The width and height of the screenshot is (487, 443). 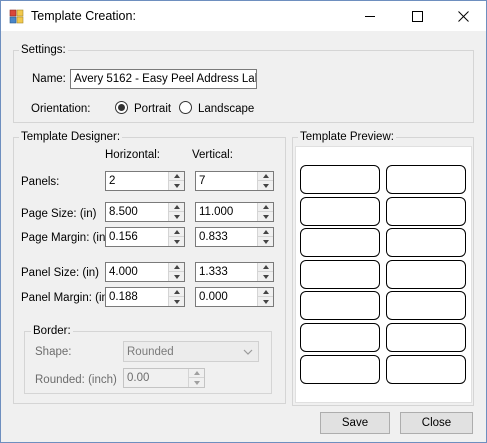 I want to click on panel-size-horizontal-stepper: 4.000, so click(x=145, y=272).